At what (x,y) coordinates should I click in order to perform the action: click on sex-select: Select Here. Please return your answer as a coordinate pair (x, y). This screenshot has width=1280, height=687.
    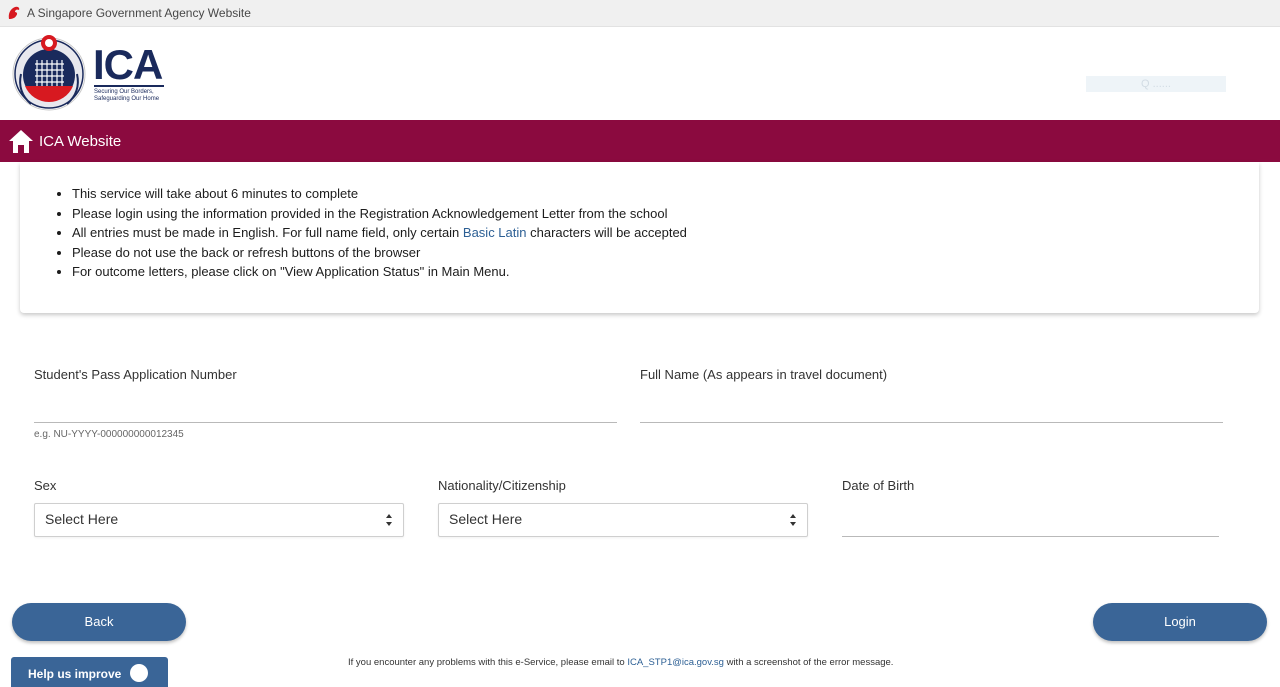
    Looking at the image, I should click on (219, 520).